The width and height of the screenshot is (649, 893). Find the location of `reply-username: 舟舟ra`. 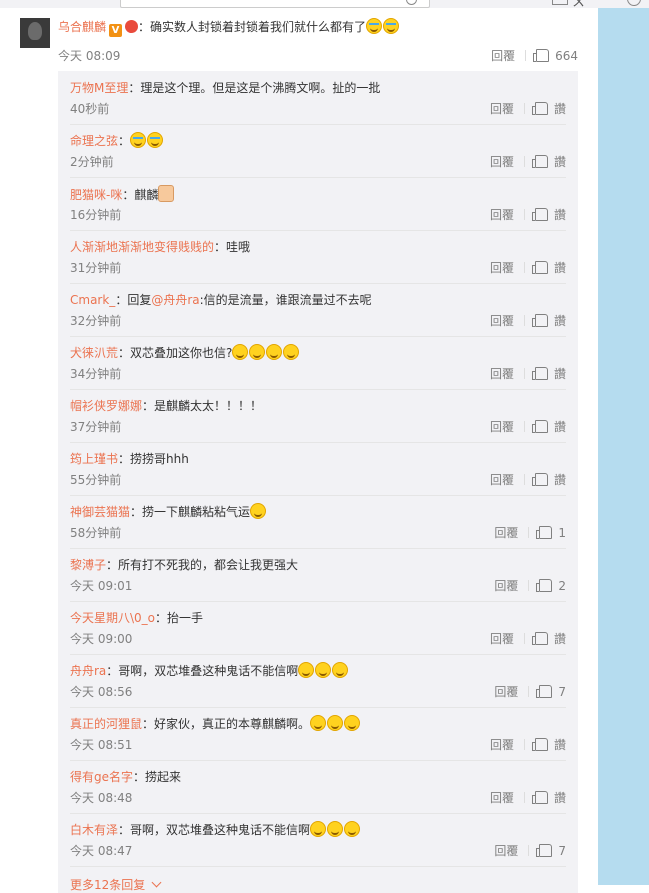

reply-username: 舟舟ra is located at coordinates (88, 671).